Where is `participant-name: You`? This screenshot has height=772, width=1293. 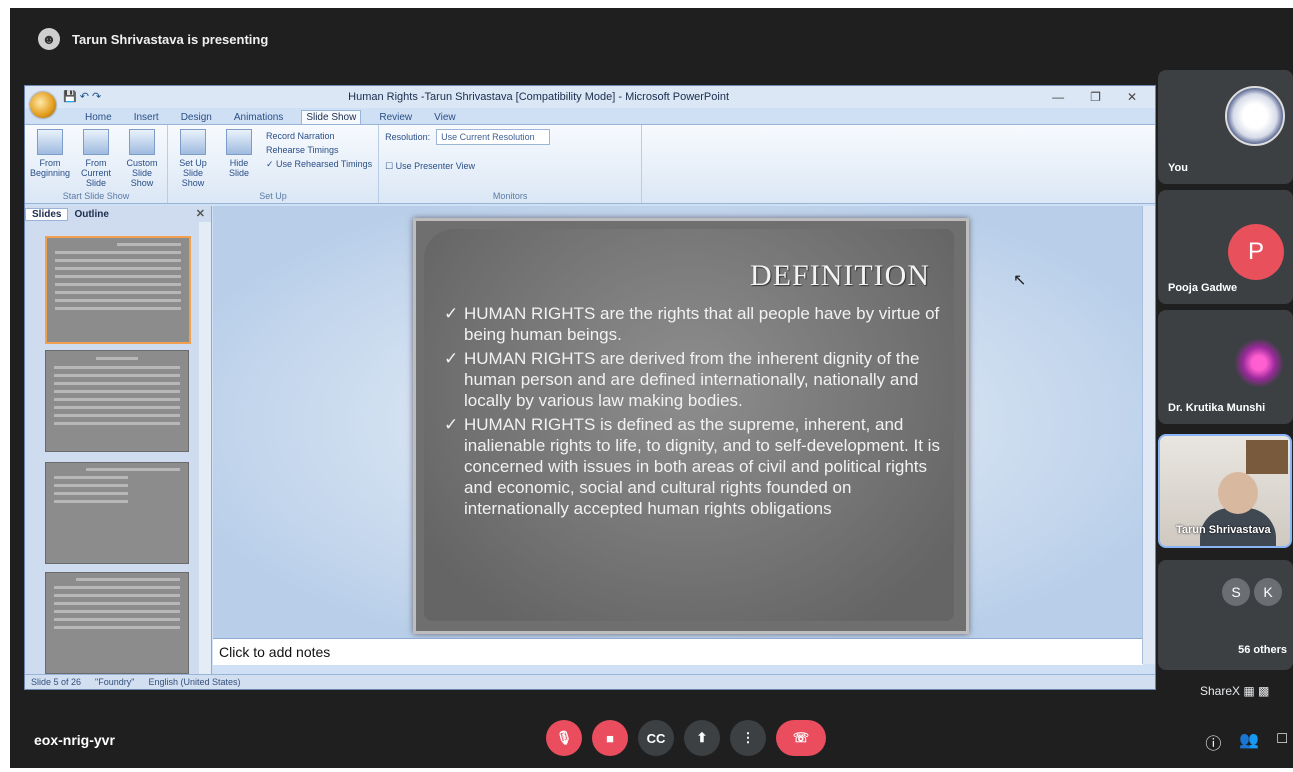 participant-name: You is located at coordinates (1178, 168).